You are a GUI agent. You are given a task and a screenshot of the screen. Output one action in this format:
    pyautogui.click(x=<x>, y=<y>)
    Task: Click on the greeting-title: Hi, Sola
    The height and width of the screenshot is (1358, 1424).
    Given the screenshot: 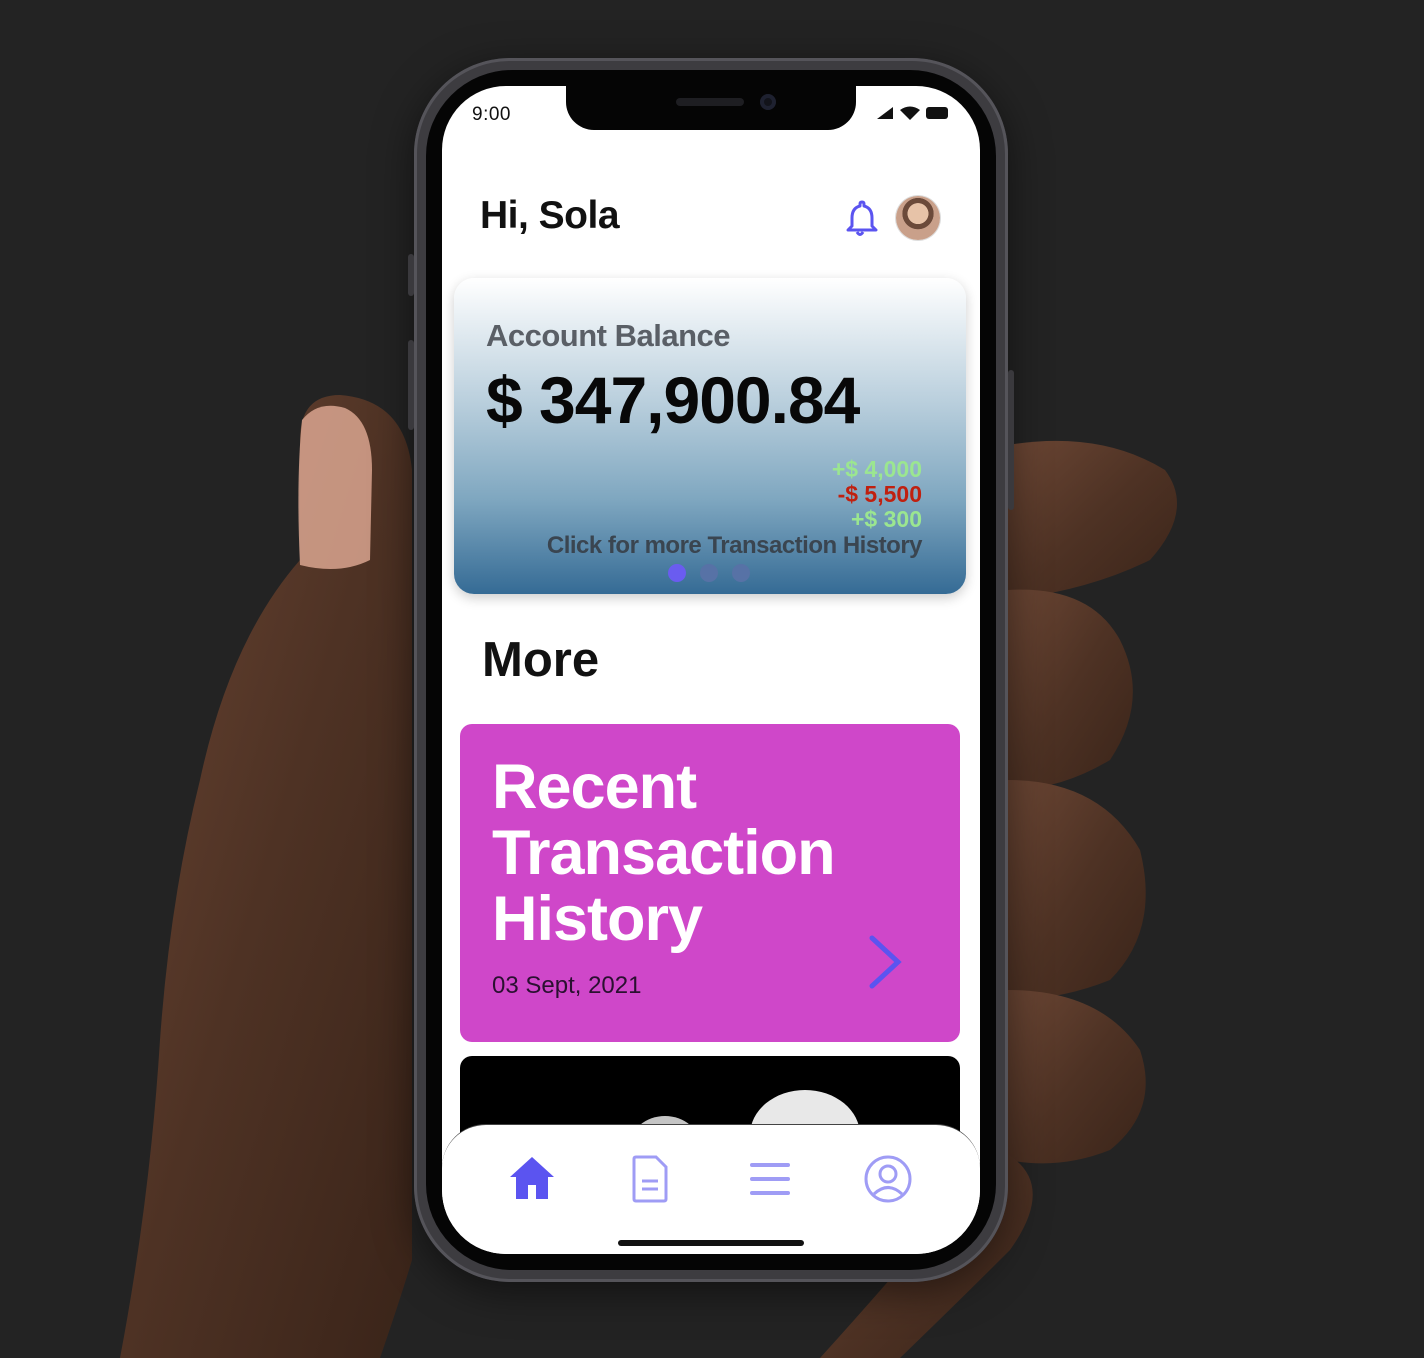 What is the action you would take?
    pyautogui.click(x=550, y=215)
    